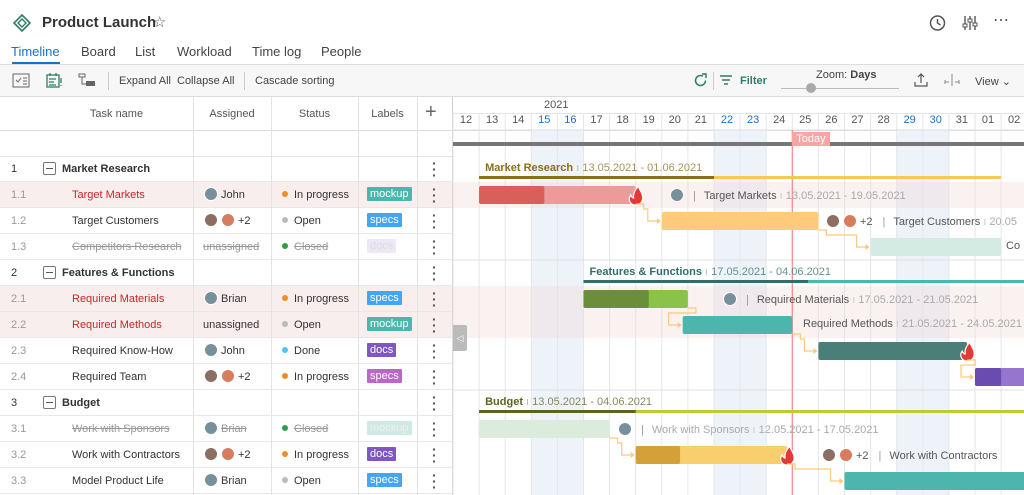 This screenshot has height=495, width=1024. What do you see at coordinates (988, 120) in the screenshot?
I see `day-label: 01` at bounding box center [988, 120].